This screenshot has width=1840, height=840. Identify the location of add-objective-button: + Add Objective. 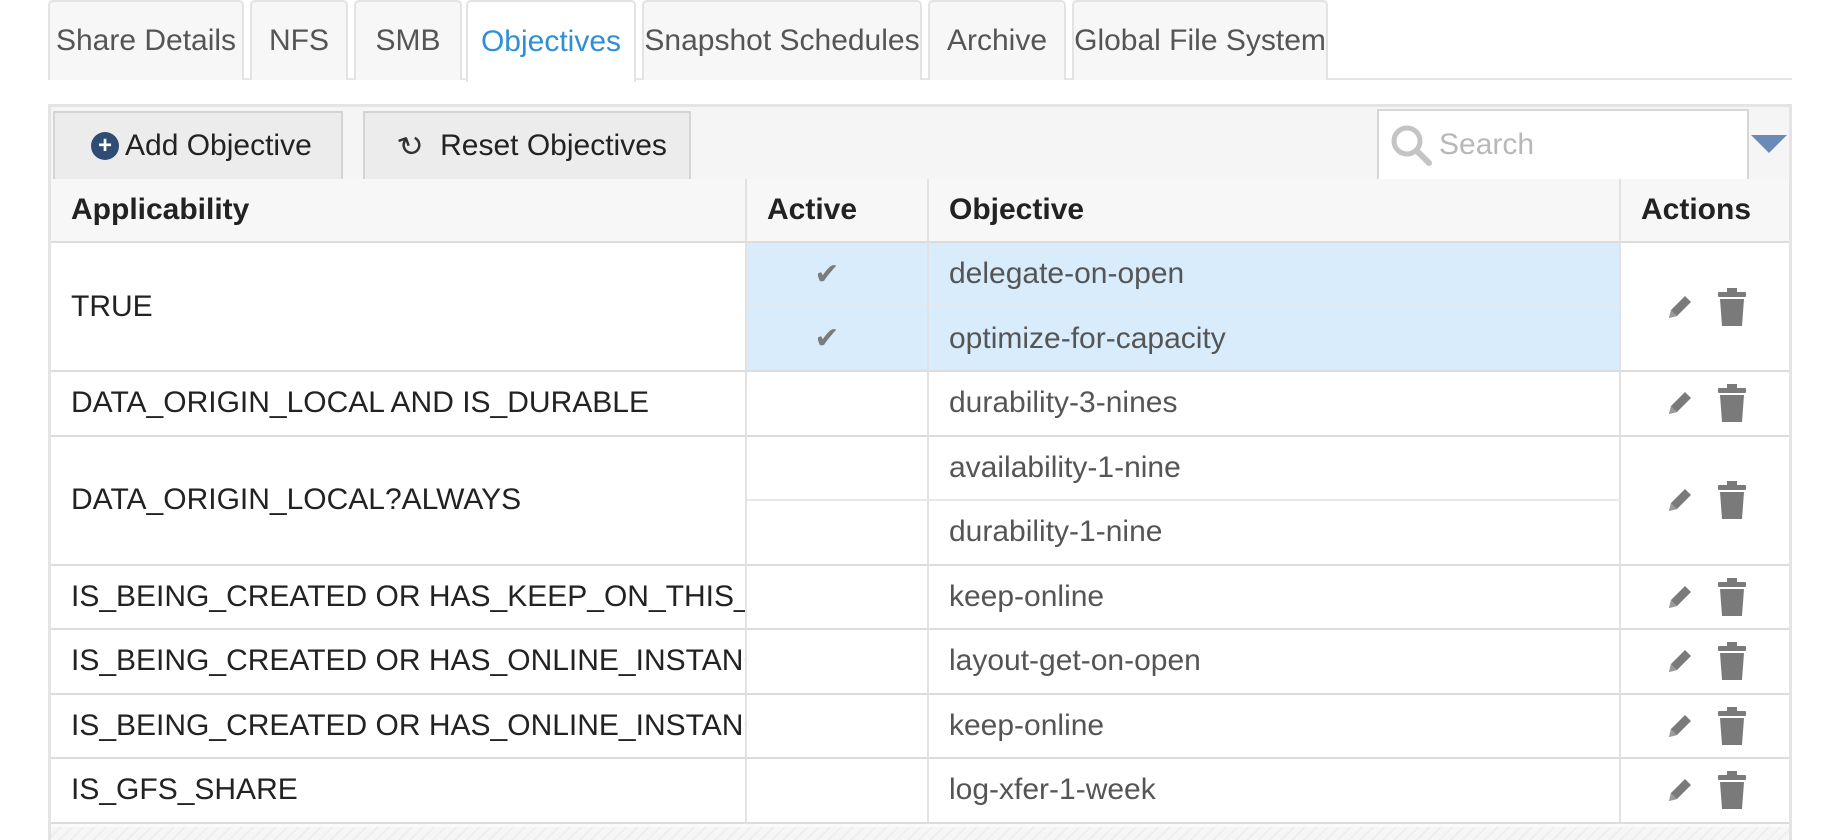
(198, 146).